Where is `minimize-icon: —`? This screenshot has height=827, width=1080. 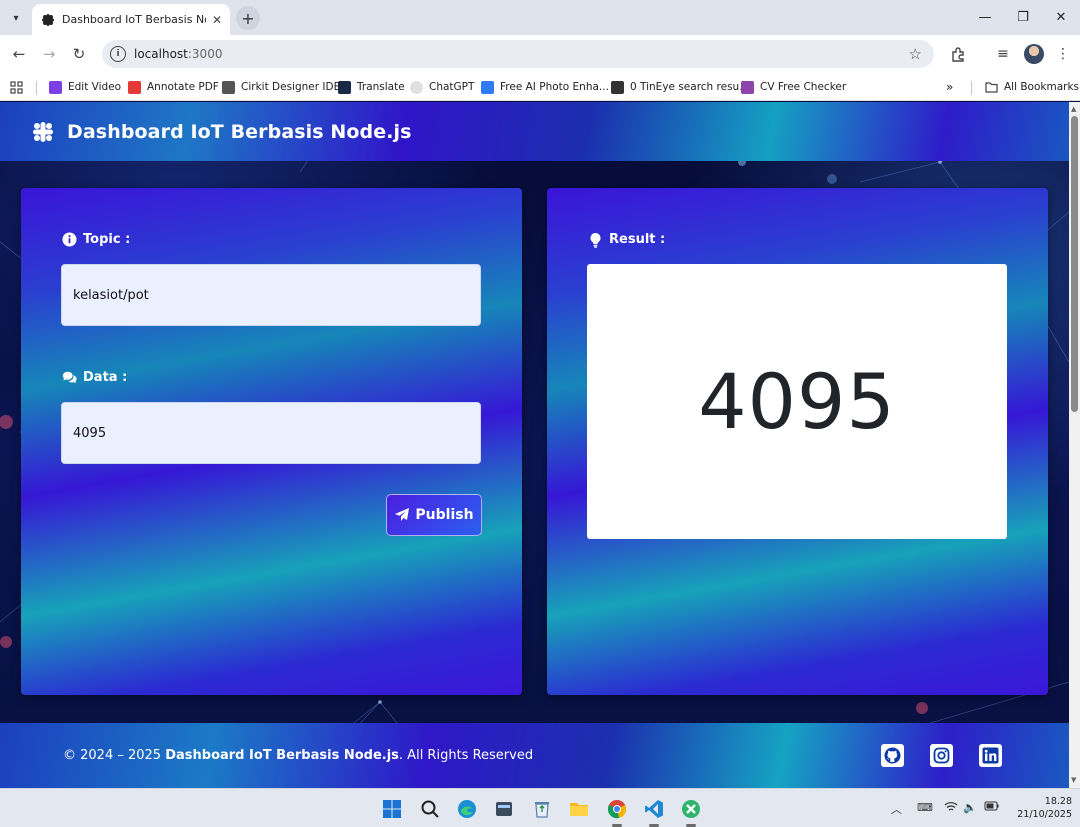
minimize-icon: — is located at coordinates (985, 17).